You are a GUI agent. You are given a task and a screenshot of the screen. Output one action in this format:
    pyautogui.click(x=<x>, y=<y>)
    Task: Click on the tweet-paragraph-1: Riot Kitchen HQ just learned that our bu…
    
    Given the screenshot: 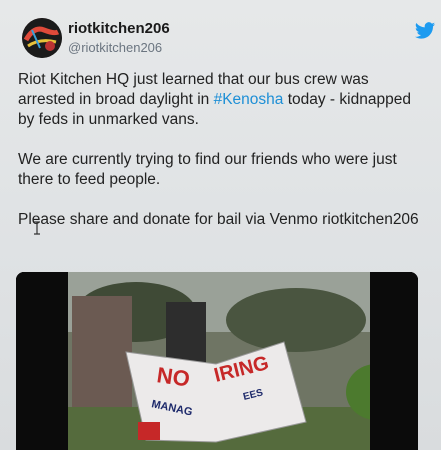 What is the action you would take?
    pyautogui.click(x=223, y=100)
    